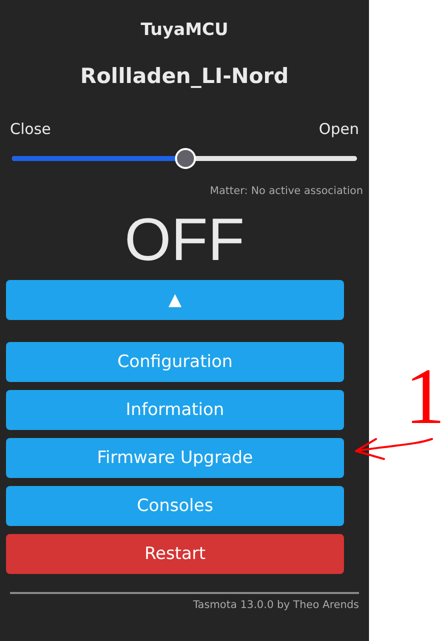 This screenshot has width=443, height=641. I want to click on menu-button: Information, so click(175, 410).